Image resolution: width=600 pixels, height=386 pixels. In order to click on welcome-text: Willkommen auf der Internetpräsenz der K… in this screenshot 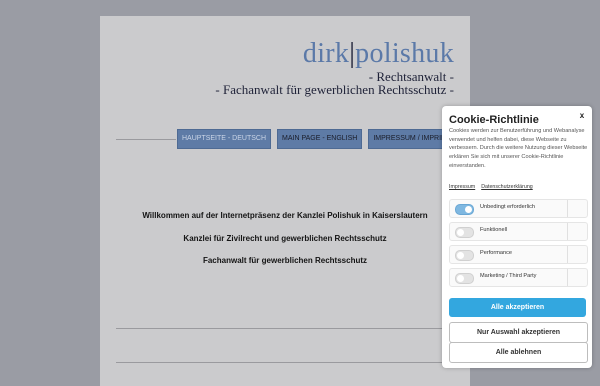, I will do `click(285, 215)`.